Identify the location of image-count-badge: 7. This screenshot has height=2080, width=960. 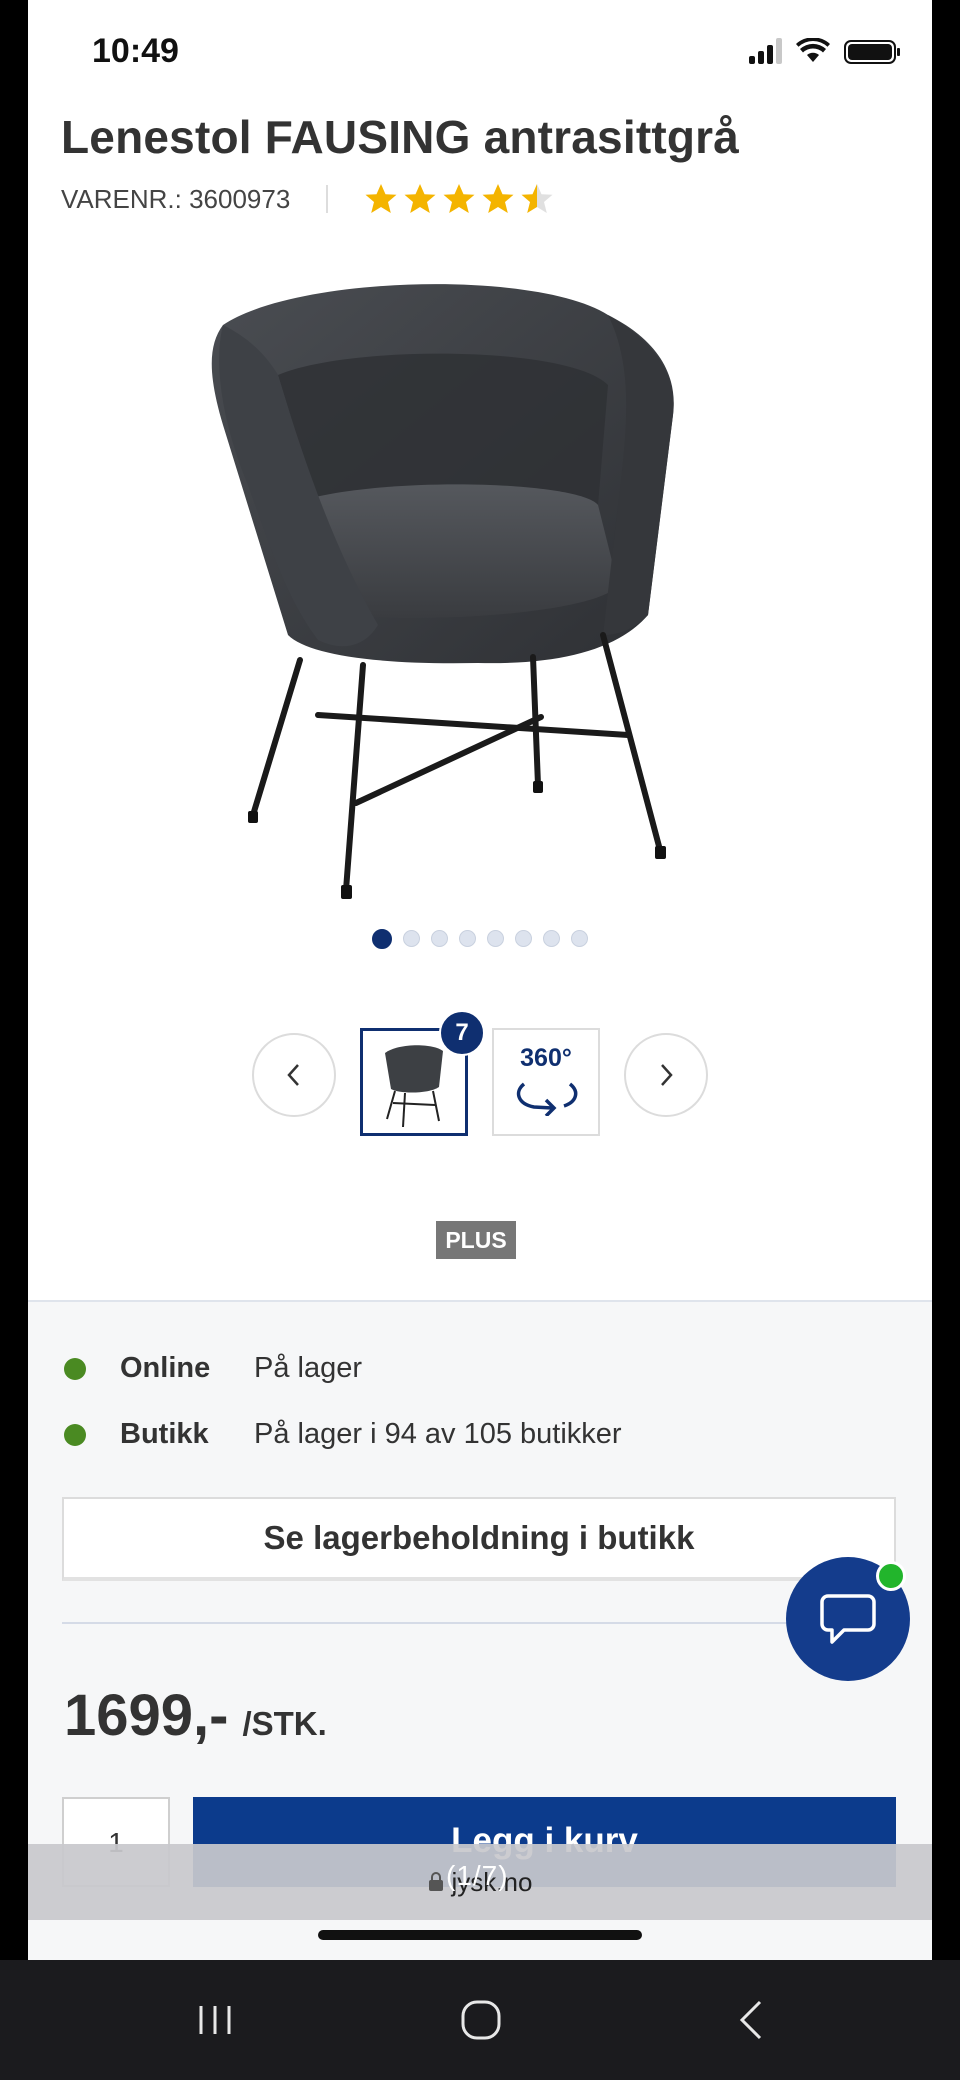
(462, 1033).